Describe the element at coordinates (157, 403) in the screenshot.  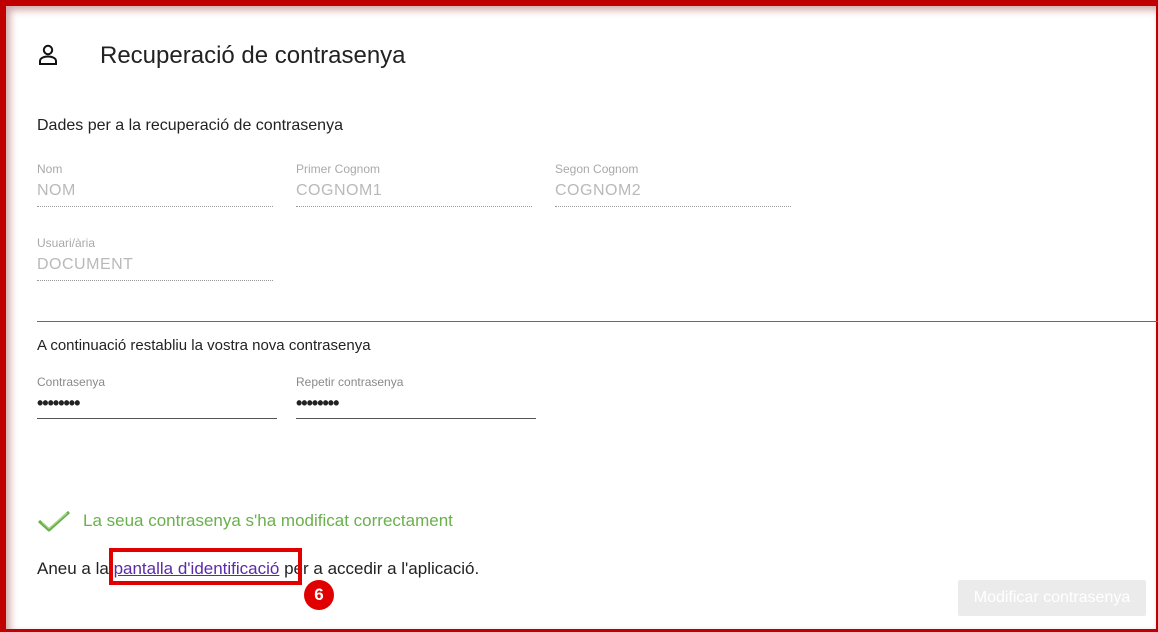
I see `password-input: ••••••••` at that location.